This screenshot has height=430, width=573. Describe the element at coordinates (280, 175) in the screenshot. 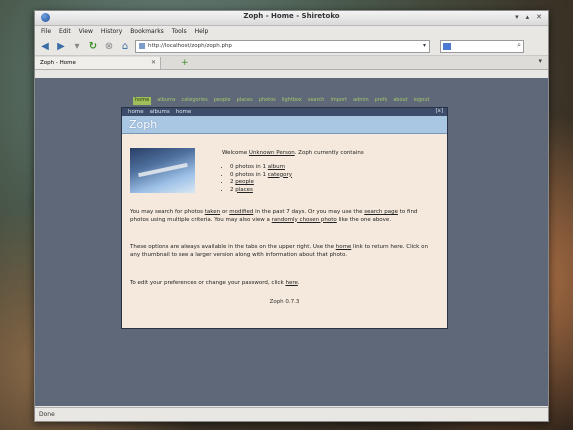

I see `category-link: category` at that location.